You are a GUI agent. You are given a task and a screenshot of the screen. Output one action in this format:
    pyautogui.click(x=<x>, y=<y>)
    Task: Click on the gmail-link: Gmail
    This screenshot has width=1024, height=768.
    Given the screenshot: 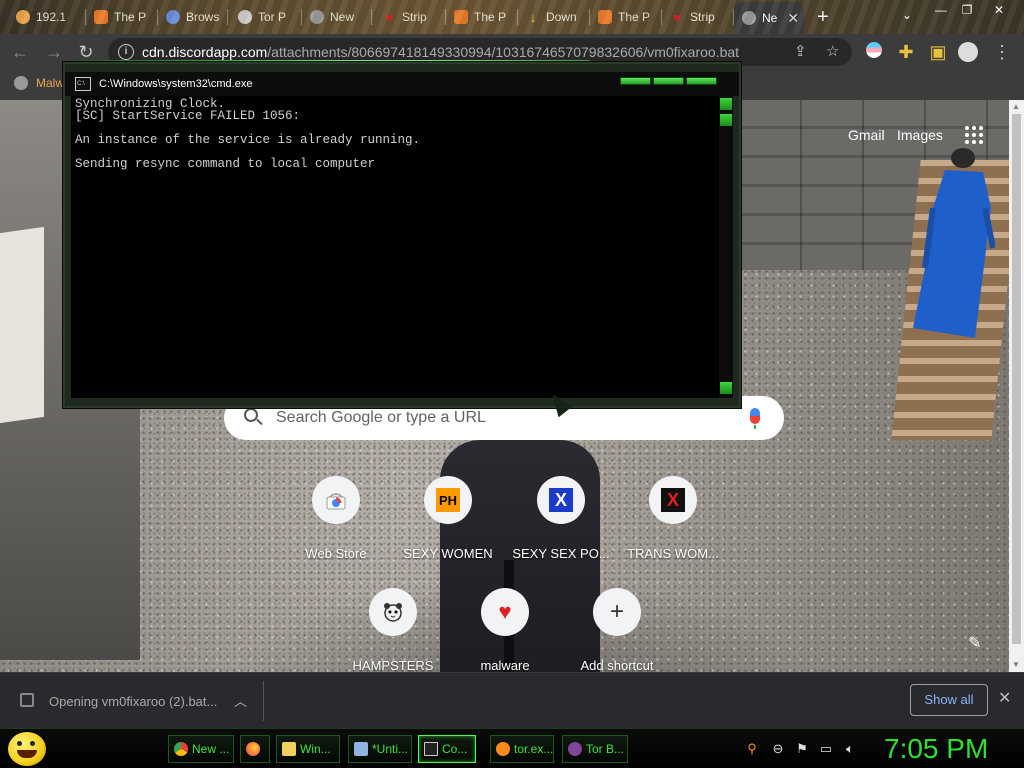 What is the action you would take?
    pyautogui.click(x=866, y=135)
    